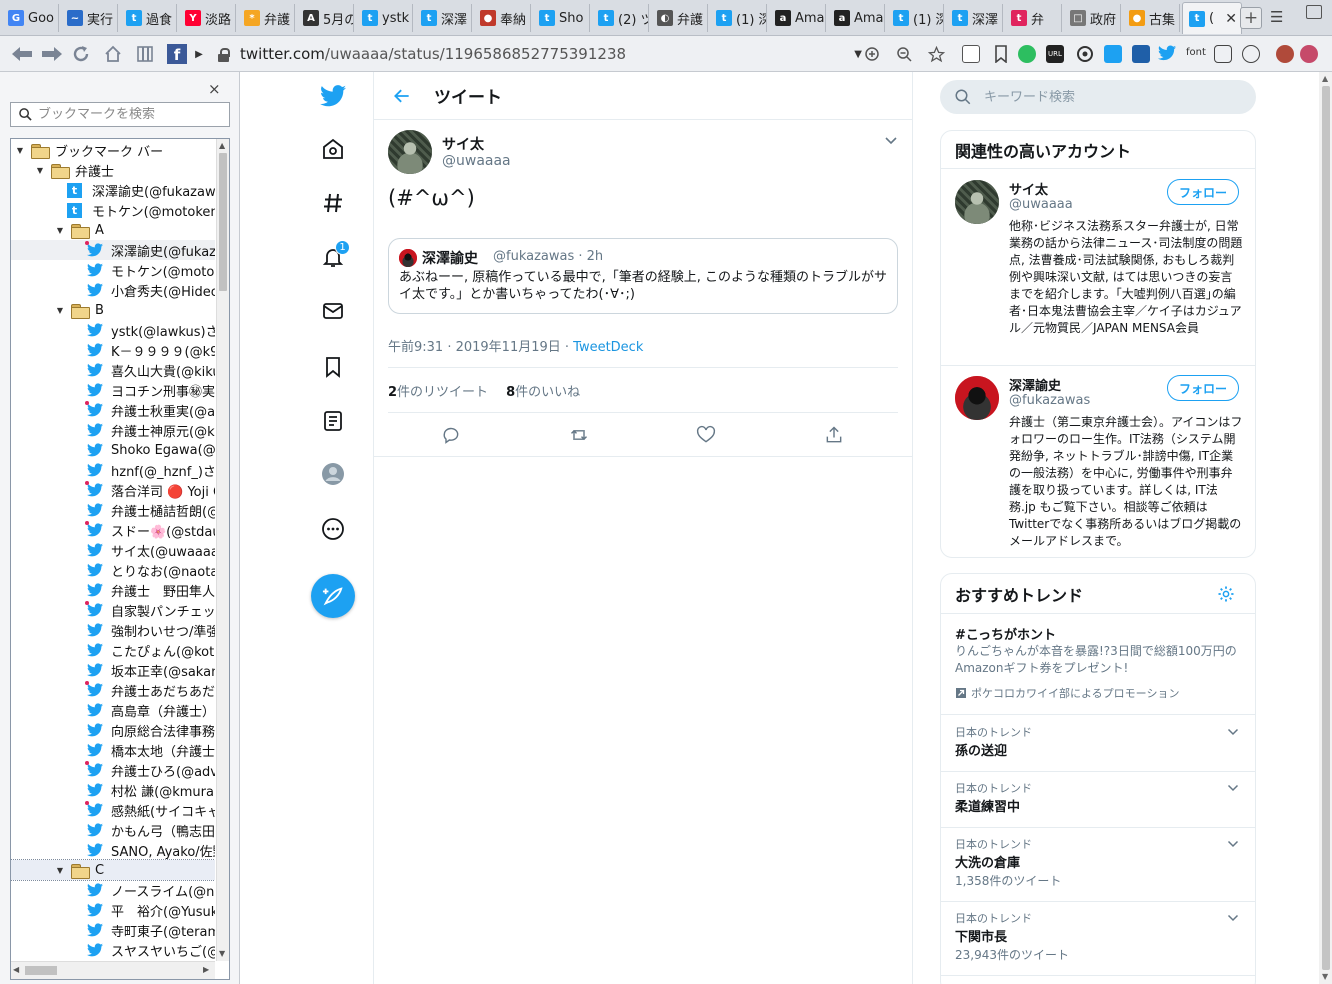 The image size is (1332, 984). Describe the element at coordinates (113, 370) in the screenshot. I see `bookmark-item: 喜久山大貴(@kikuyama)` at that location.